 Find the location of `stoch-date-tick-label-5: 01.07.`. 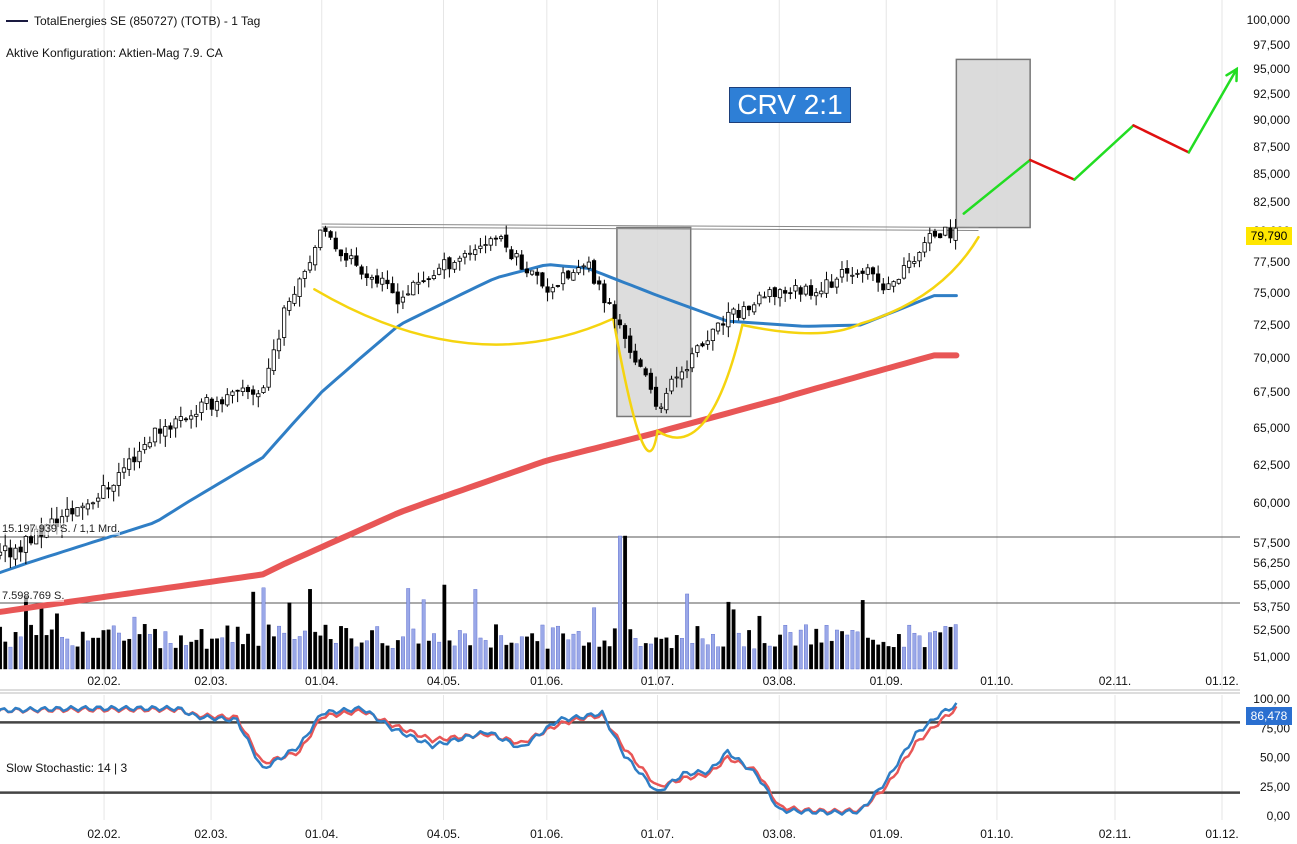

stoch-date-tick-label-5: 01.07. is located at coordinates (657, 834).